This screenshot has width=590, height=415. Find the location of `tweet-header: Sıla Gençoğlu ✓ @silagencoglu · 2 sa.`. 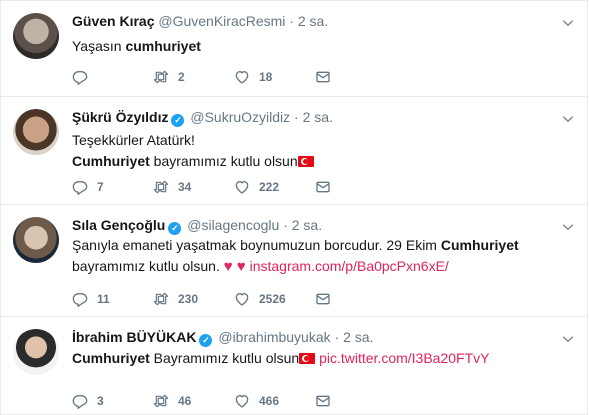

tweet-header: Sıla Gençoğlu ✓ @silagencoglu · 2 sa. is located at coordinates (197, 225).